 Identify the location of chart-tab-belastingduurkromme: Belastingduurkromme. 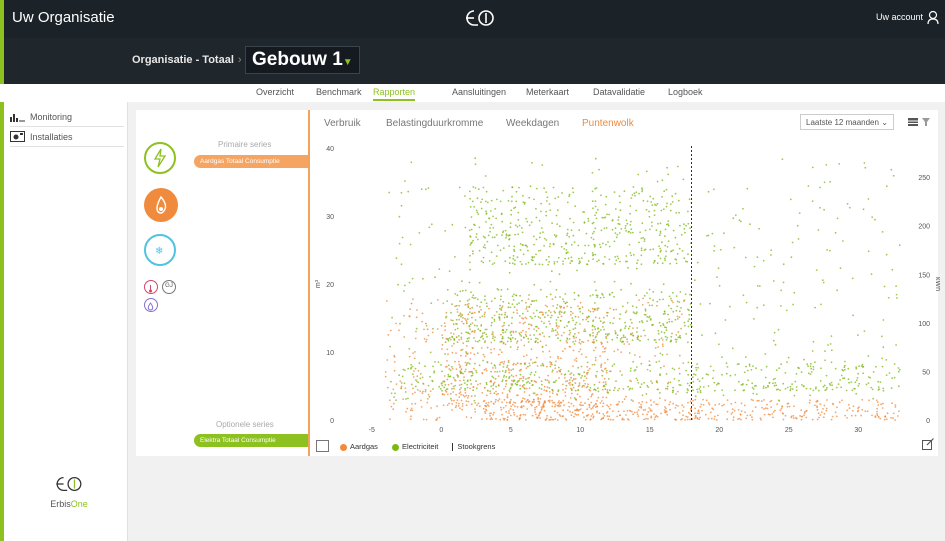
(434, 123).